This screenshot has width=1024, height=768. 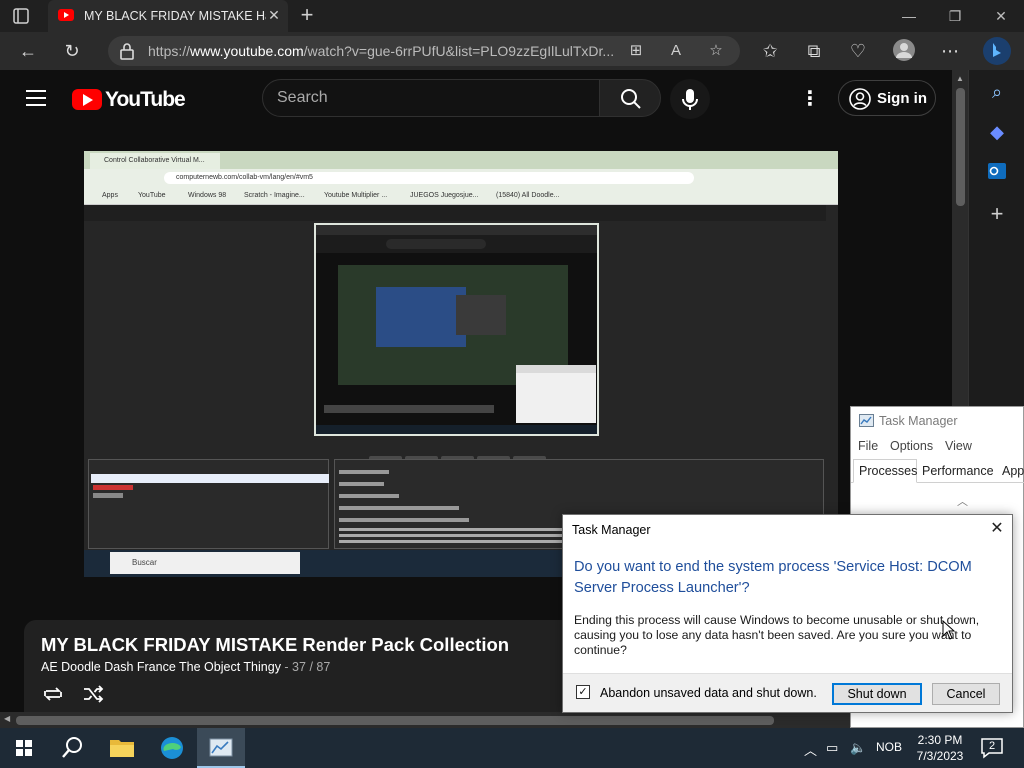 What do you see at coordinates (997, 214) in the screenshot?
I see `add-sidebar-app-icon: +` at bounding box center [997, 214].